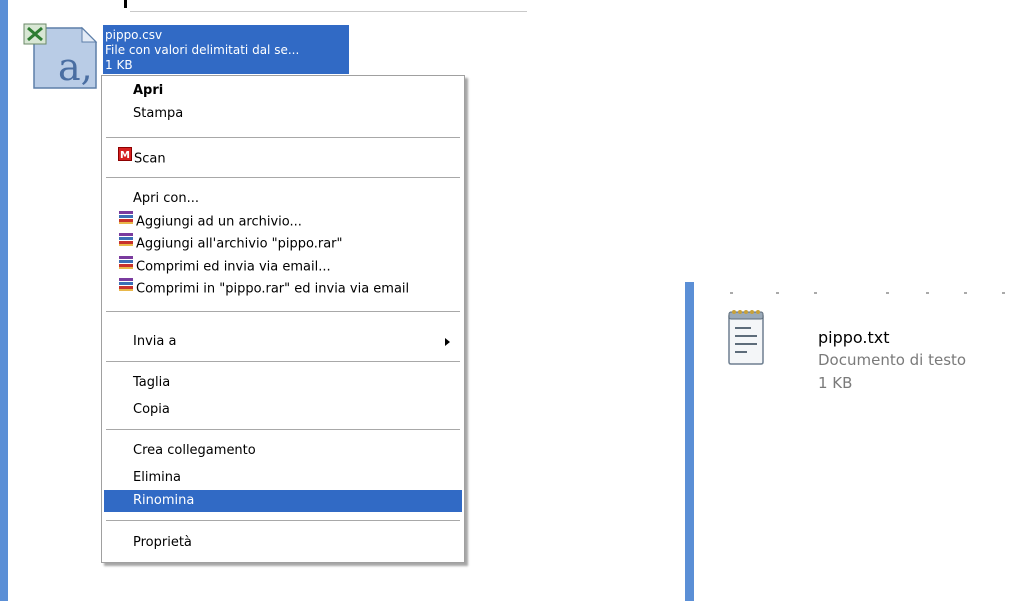  I want to click on mcafee-scan-icon: M, so click(125, 158).